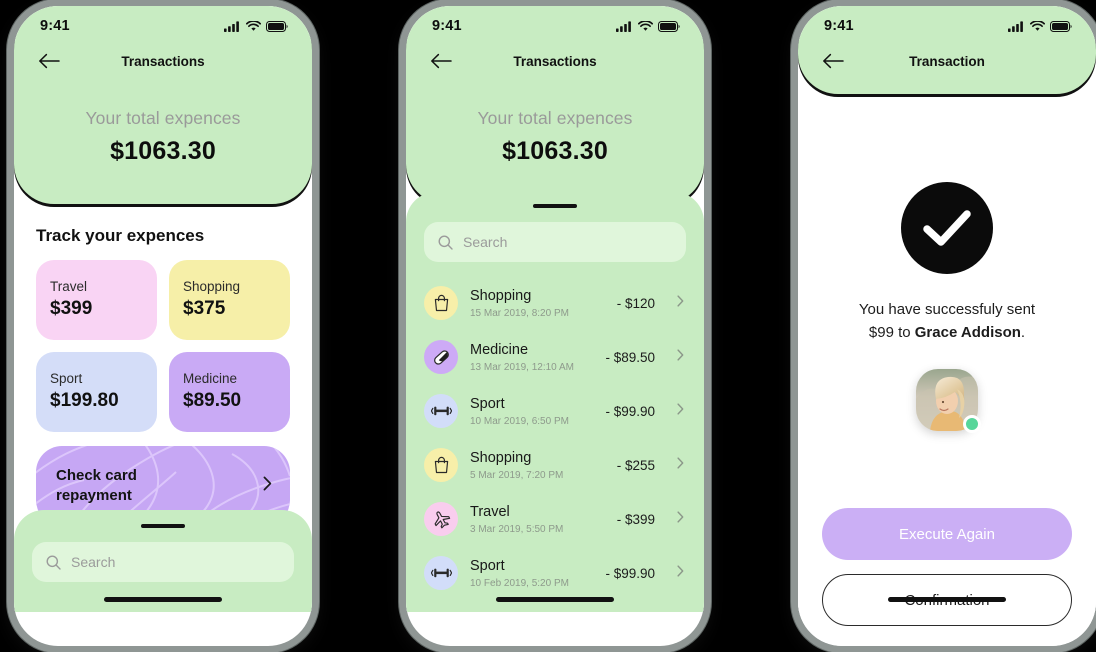  What do you see at coordinates (630, 357) in the screenshot?
I see `transaction-amount: - $89.50` at bounding box center [630, 357].